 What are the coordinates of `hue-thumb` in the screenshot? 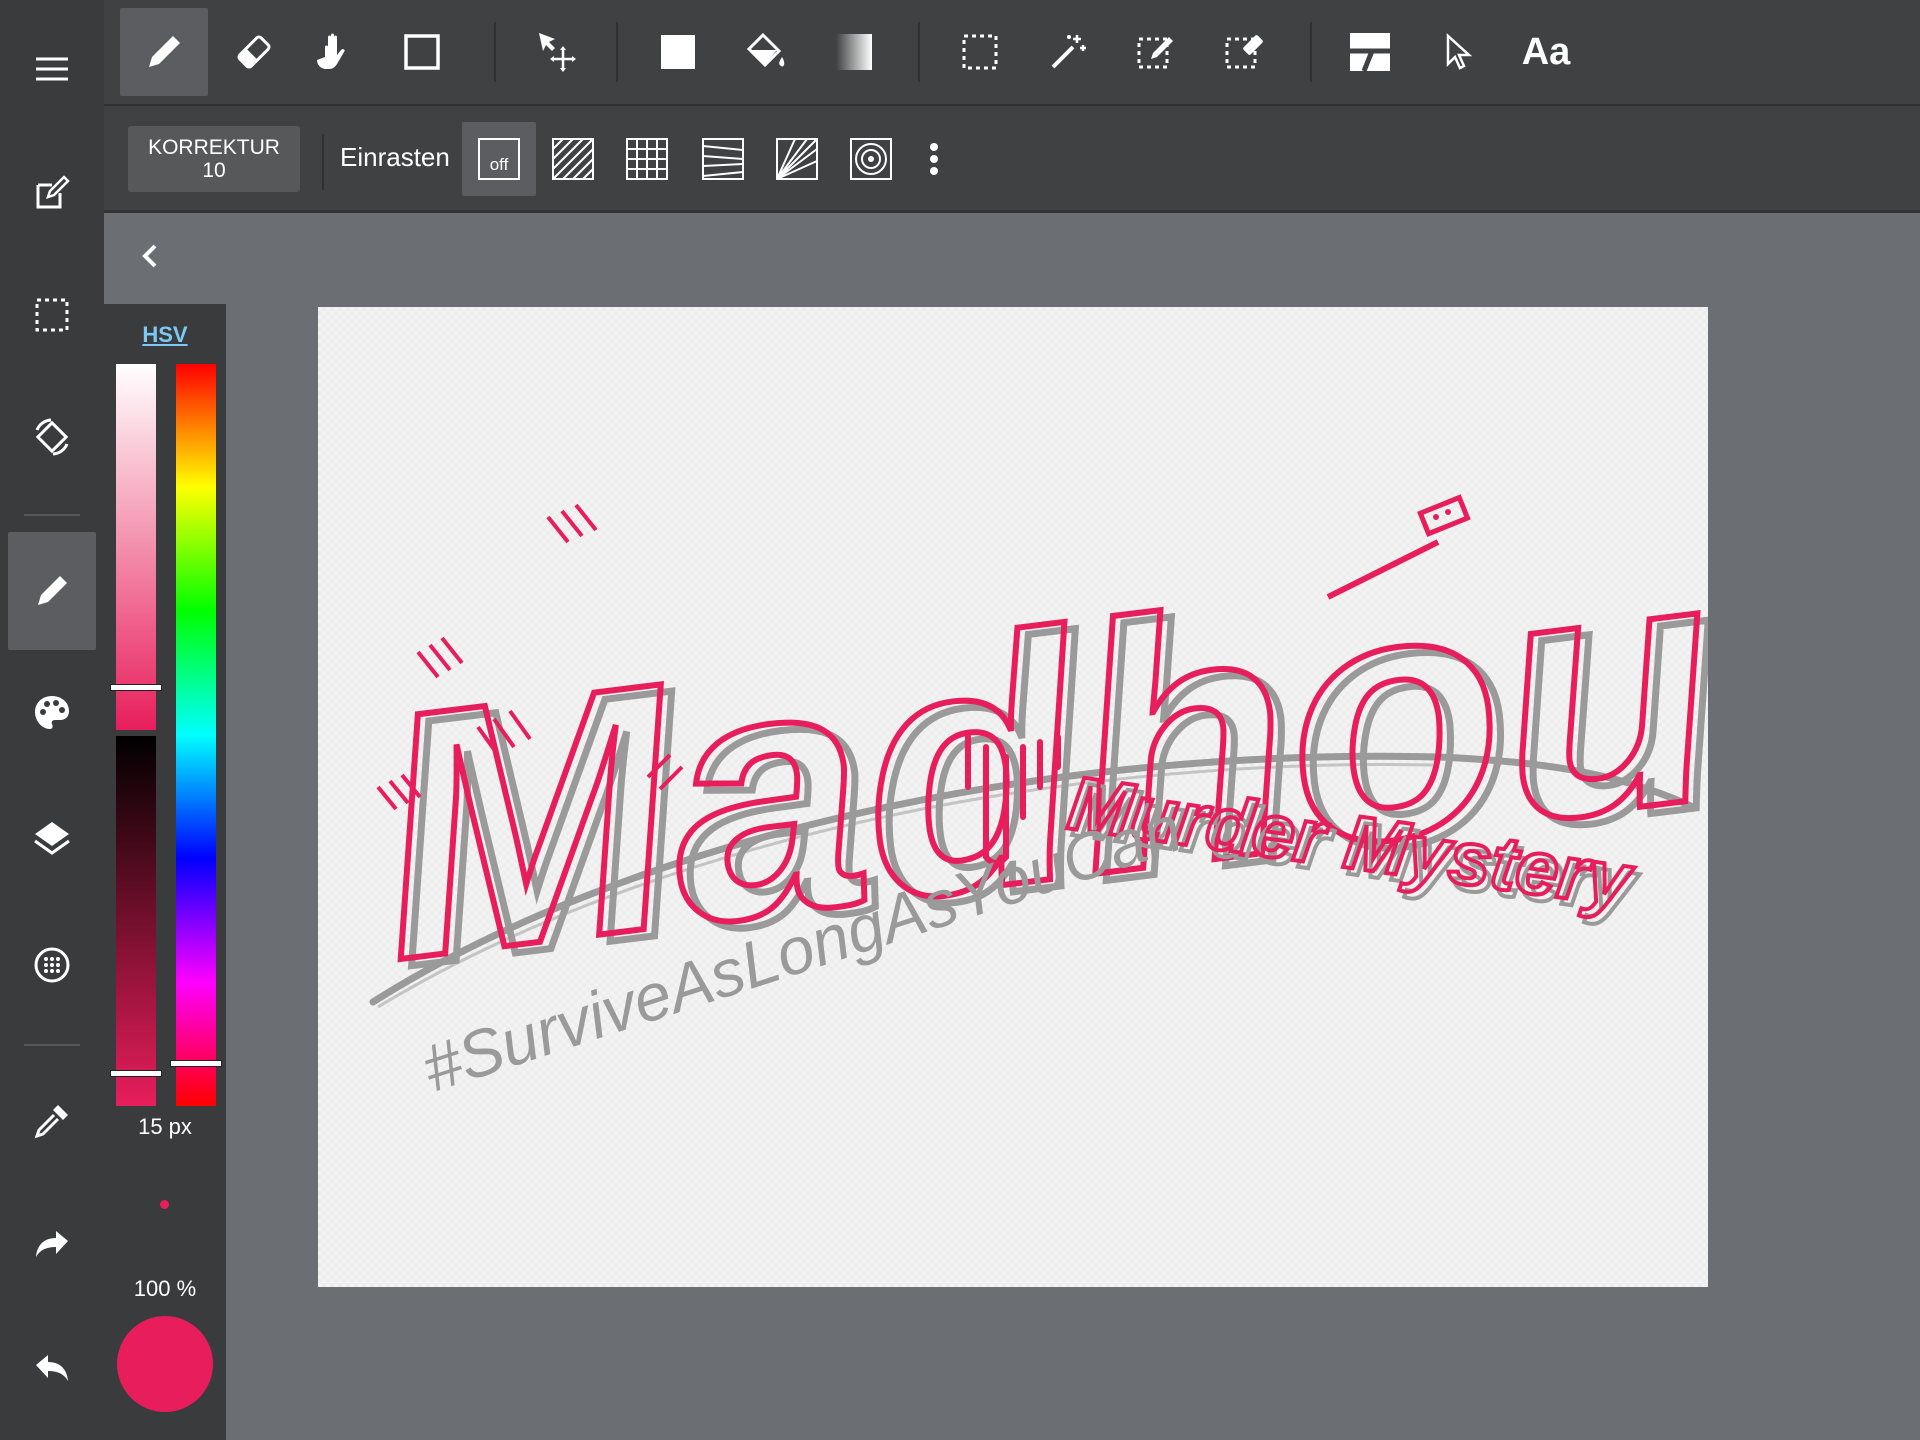 It's located at (196, 1063).